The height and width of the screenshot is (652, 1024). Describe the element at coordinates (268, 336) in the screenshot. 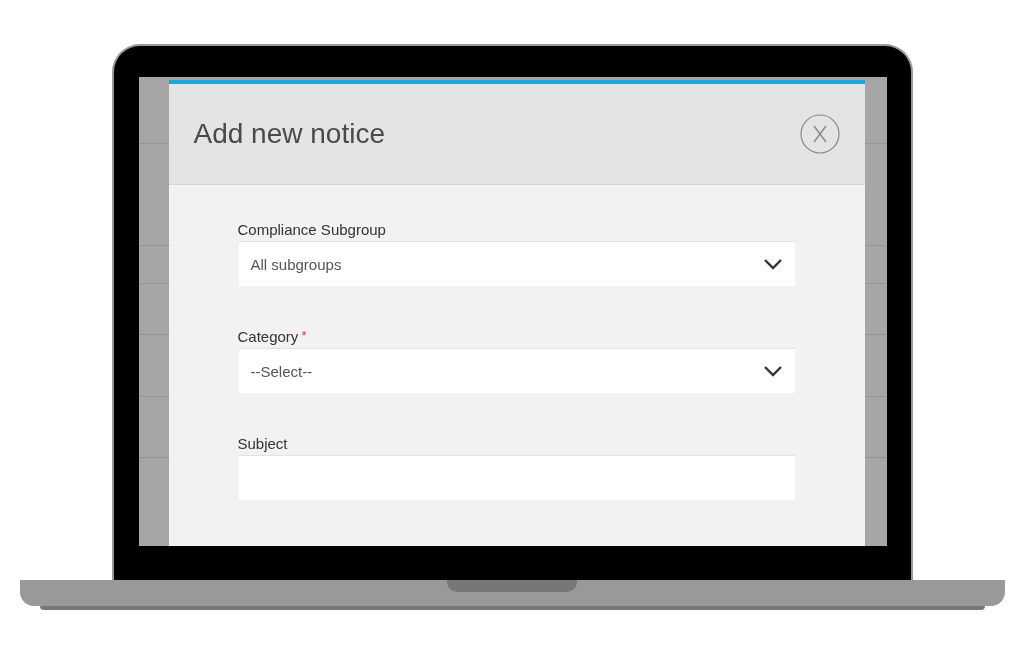

I see `field-label: Category` at that location.